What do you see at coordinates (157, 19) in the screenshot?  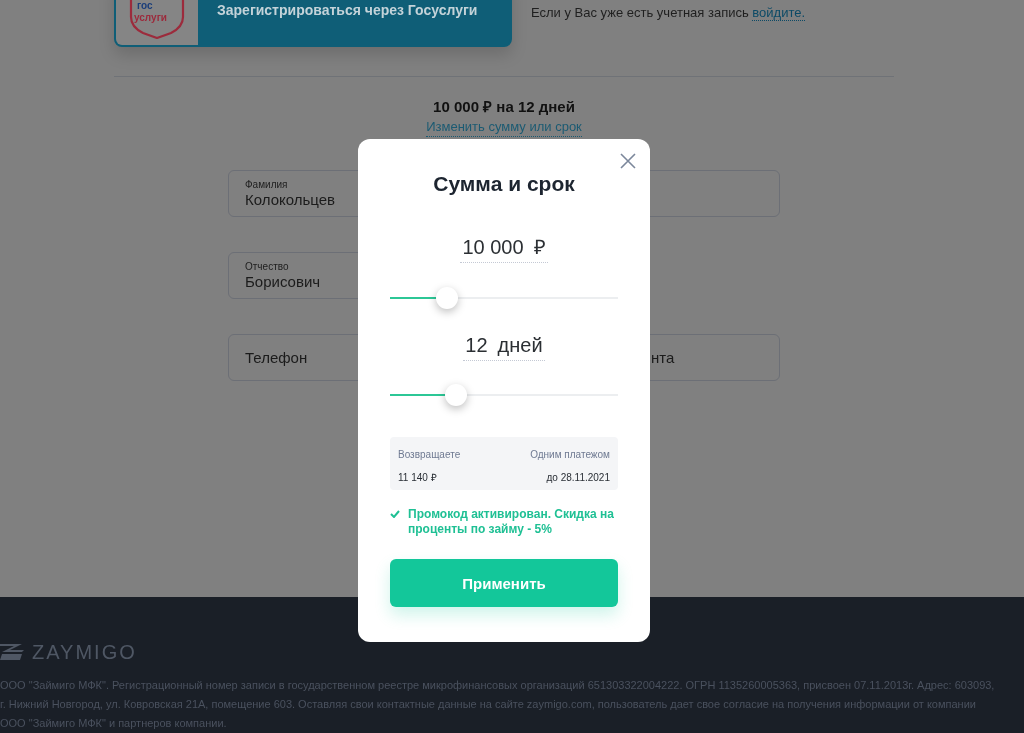 I see `gosuslugi-logo: гос услуги` at bounding box center [157, 19].